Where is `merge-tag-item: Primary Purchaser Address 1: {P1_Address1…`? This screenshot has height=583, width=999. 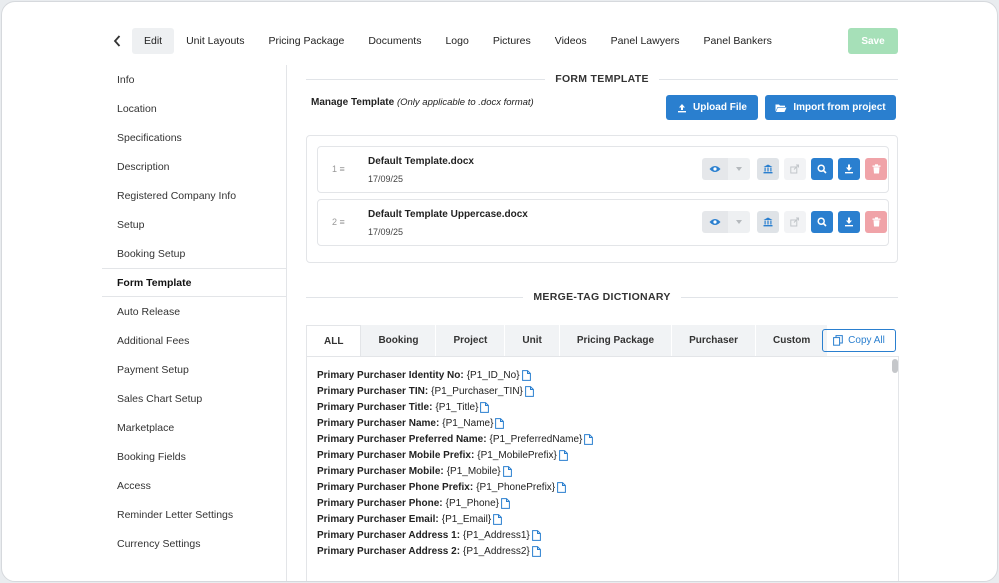
merge-tag-item: Primary Purchaser Address 1: {P1_Address1… is located at coordinates (429, 535).